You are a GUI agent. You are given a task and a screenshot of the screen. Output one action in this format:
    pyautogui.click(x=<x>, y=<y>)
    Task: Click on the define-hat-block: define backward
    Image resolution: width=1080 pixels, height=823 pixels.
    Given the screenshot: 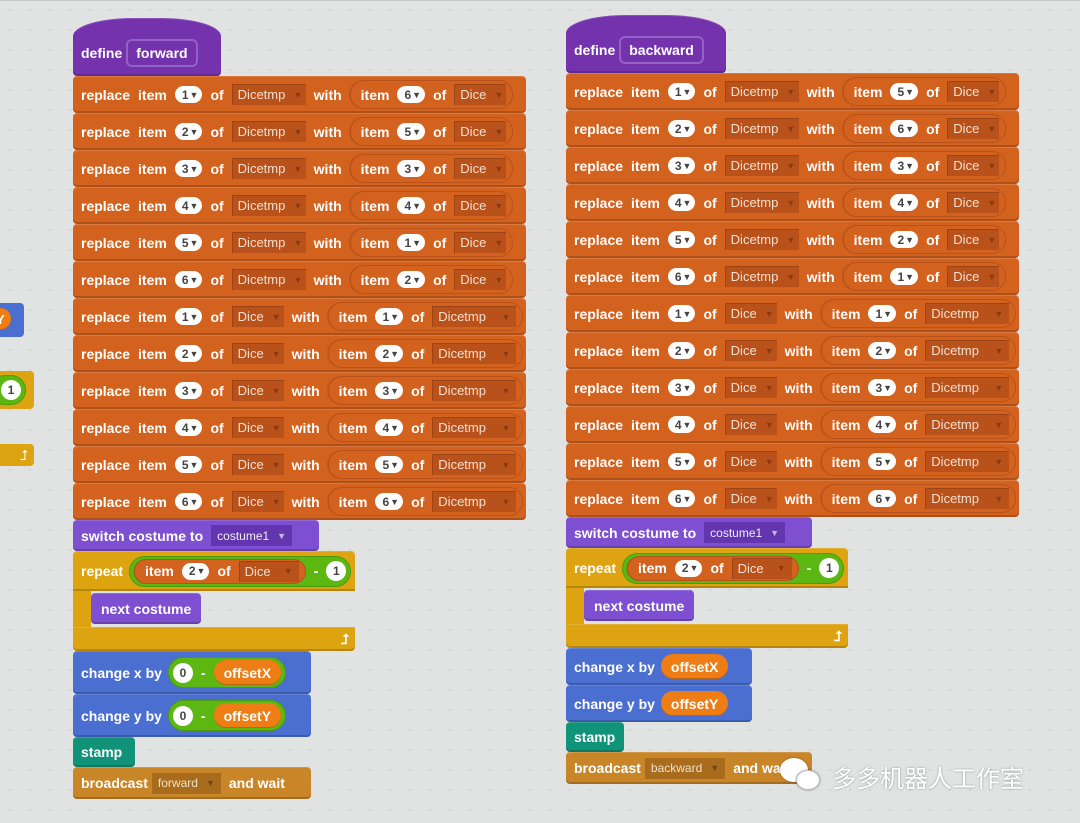 What is the action you would take?
    pyautogui.click(x=646, y=44)
    